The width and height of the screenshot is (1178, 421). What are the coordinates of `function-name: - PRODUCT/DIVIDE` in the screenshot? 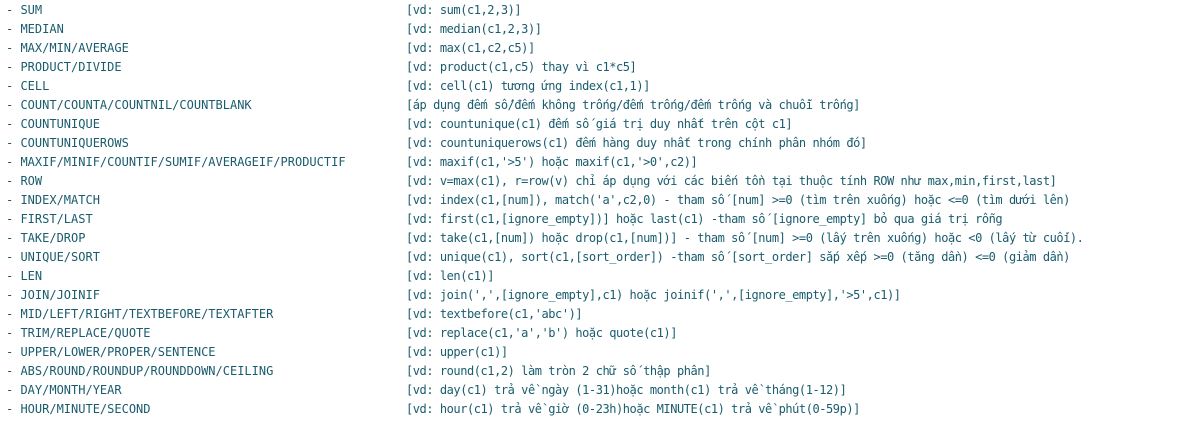 It's located at (64, 67).